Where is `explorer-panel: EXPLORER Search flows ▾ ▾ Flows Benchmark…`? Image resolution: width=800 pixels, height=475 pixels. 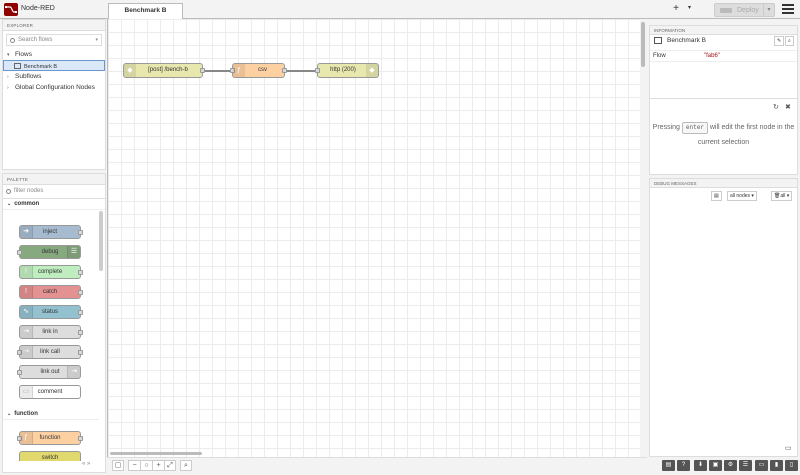 explorer-panel: EXPLORER Search flows ▾ ▾ Flows Benchmark… is located at coordinates (54, 94).